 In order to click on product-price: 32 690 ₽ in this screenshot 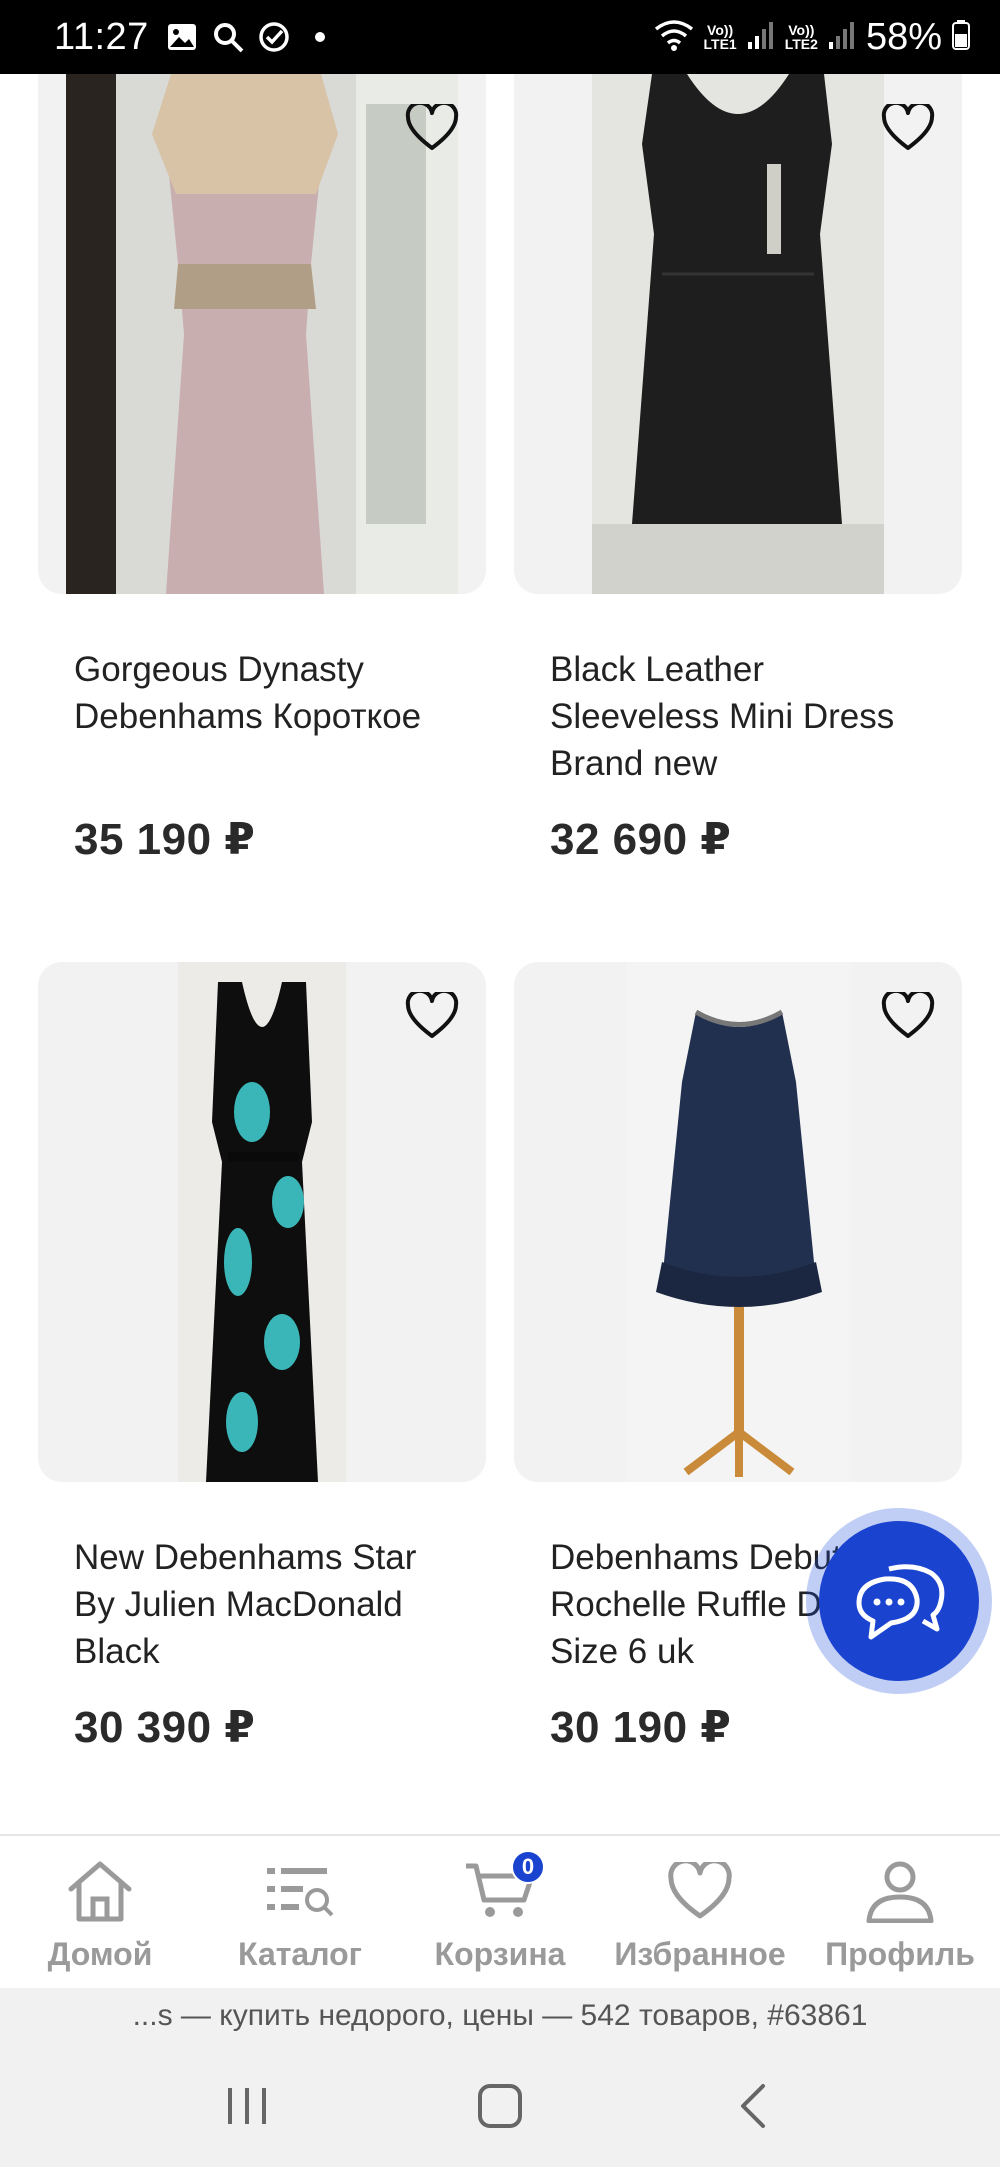, I will do `click(641, 839)`.